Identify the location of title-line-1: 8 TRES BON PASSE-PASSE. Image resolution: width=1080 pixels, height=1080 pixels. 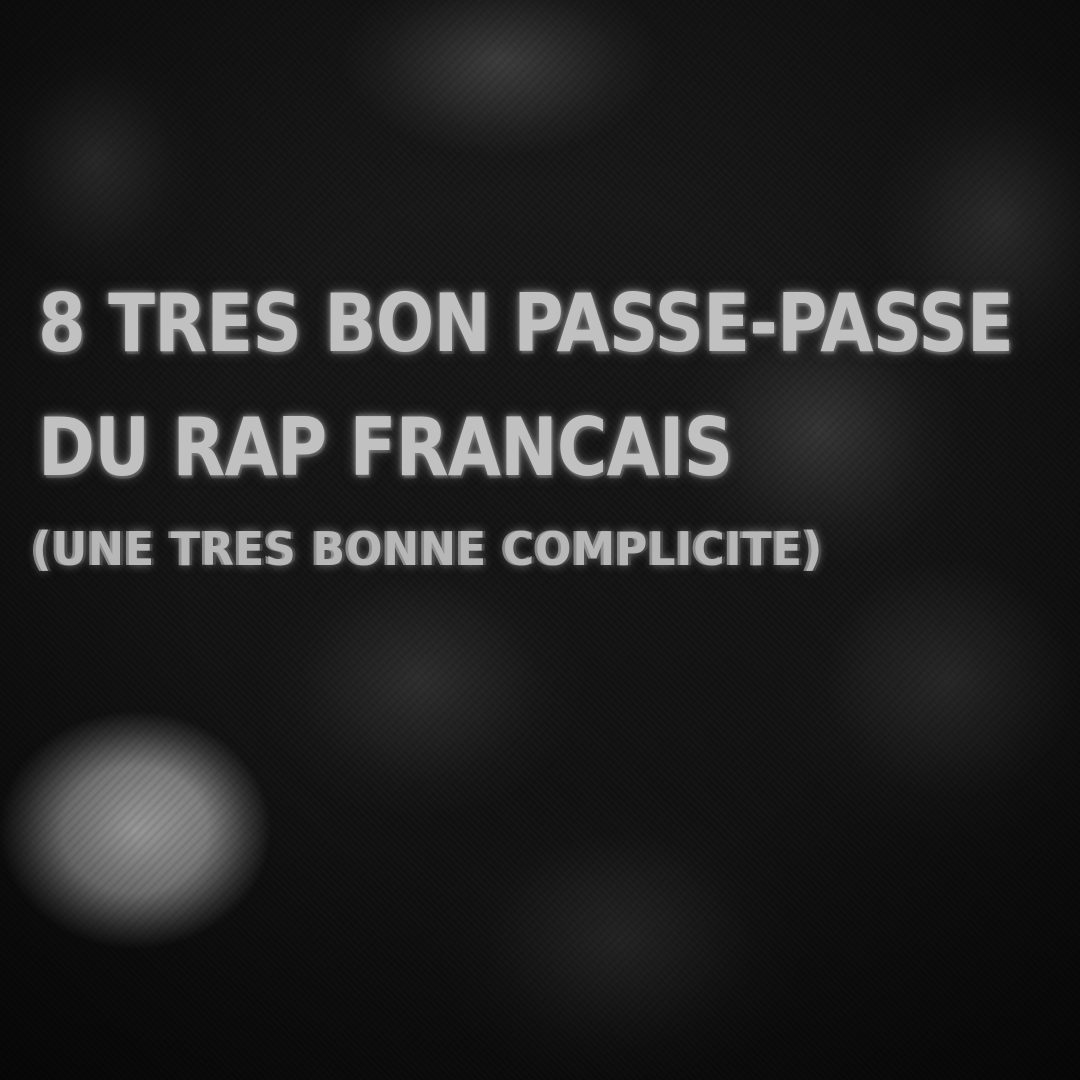
(526, 323).